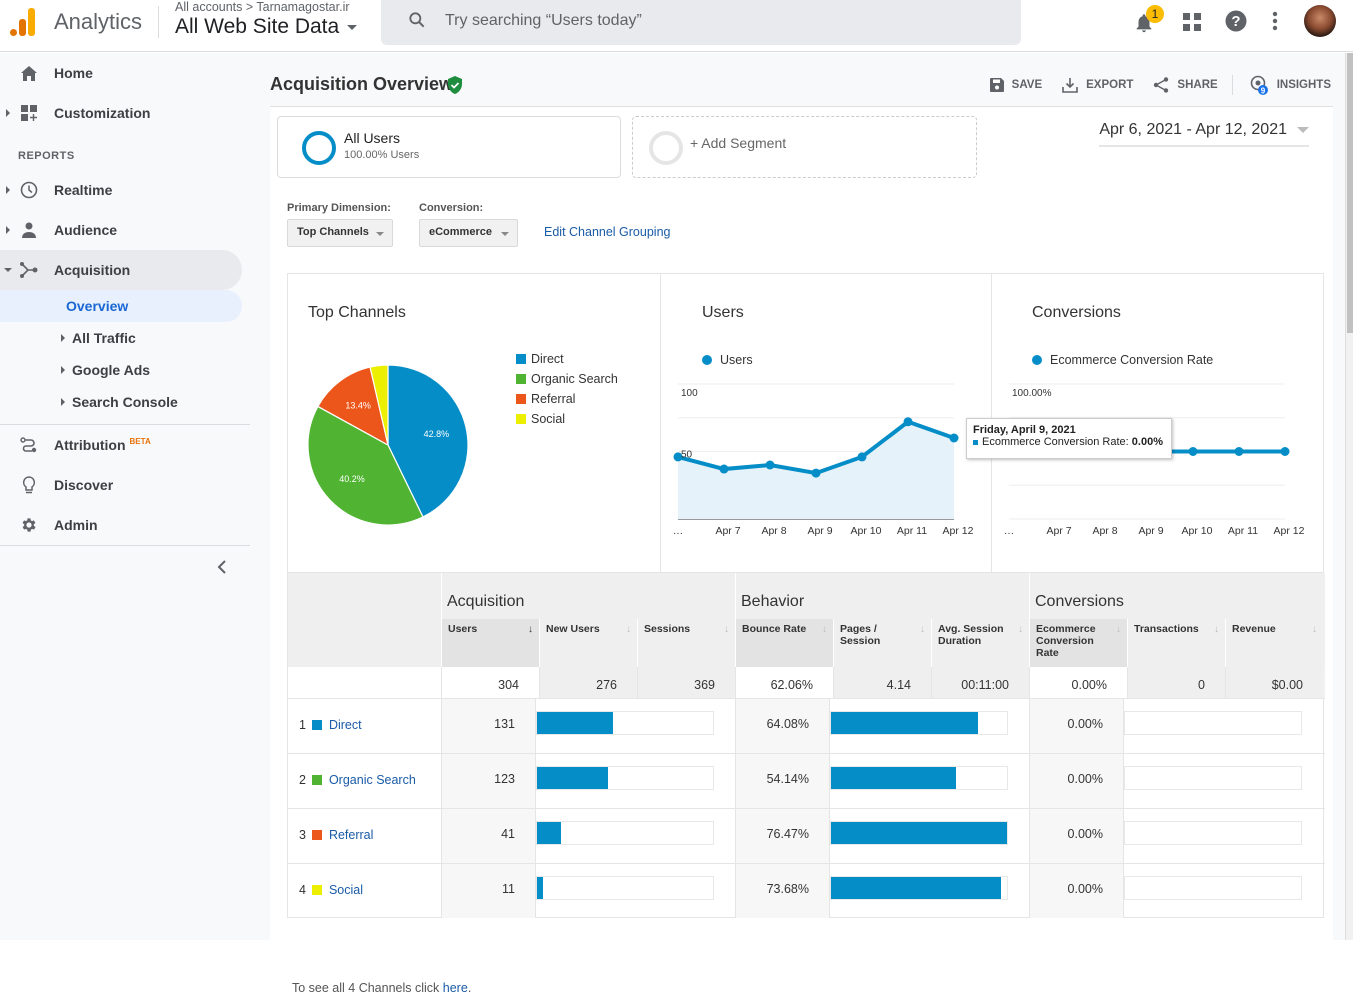  Describe the element at coordinates (121, 270) in the screenshot. I see `sidebar-item-acquisition: Acquisition` at that location.